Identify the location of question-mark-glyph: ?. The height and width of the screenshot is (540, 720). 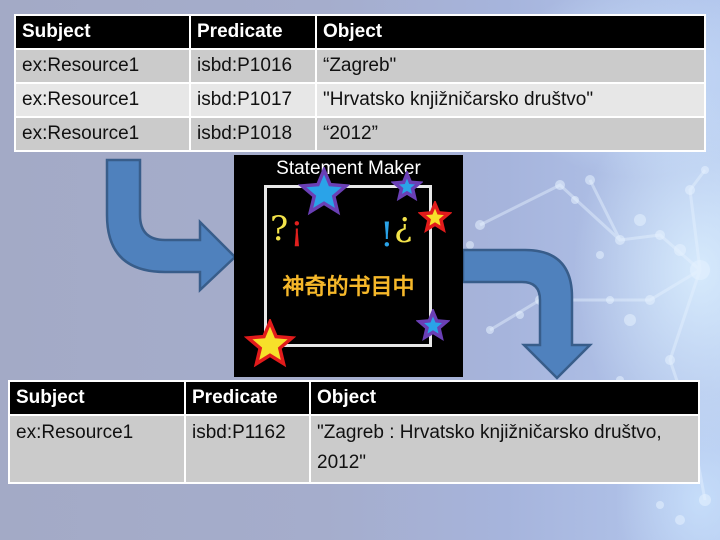
(279, 229).